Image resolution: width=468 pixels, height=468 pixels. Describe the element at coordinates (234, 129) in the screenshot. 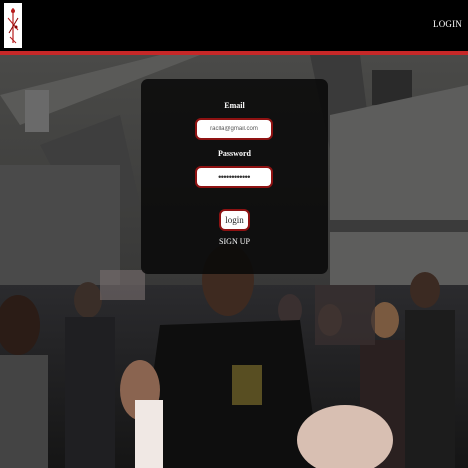

I see `email-field` at that location.